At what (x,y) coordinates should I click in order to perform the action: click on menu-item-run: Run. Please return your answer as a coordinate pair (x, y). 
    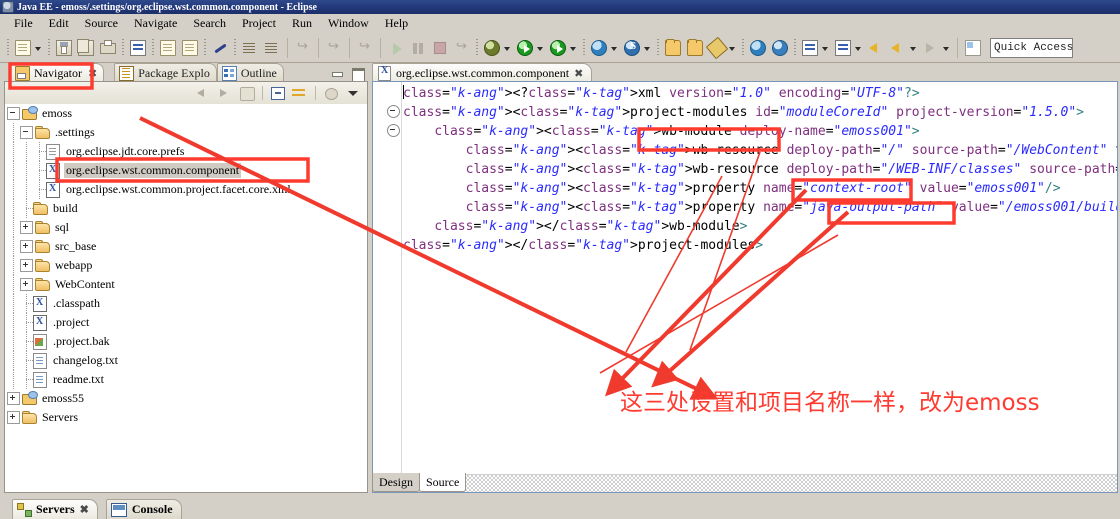
    Looking at the image, I should click on (302, 23).